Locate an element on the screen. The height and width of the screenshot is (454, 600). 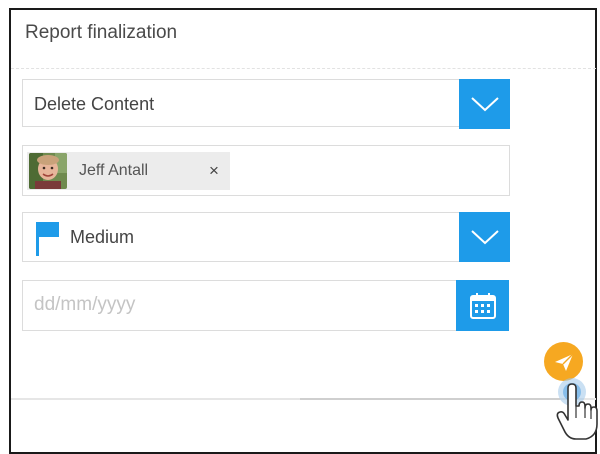
user-avatar is located at coordinates (48, 171).